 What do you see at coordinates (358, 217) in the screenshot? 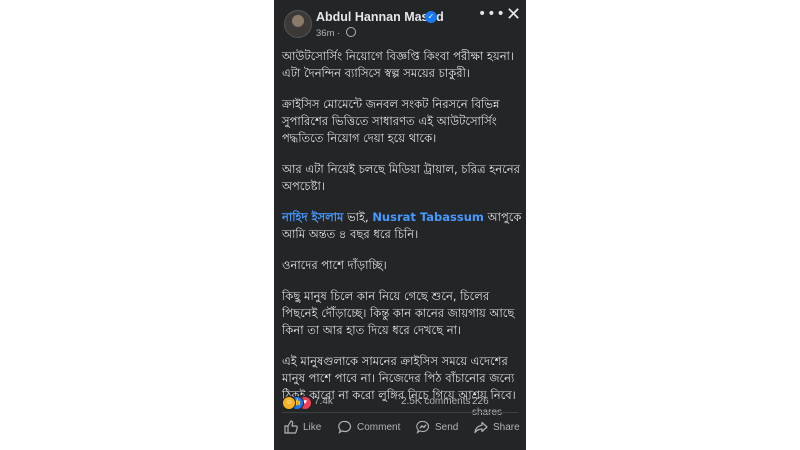
I see `mention-text: ভাই,` at bounding box center [358, 217].